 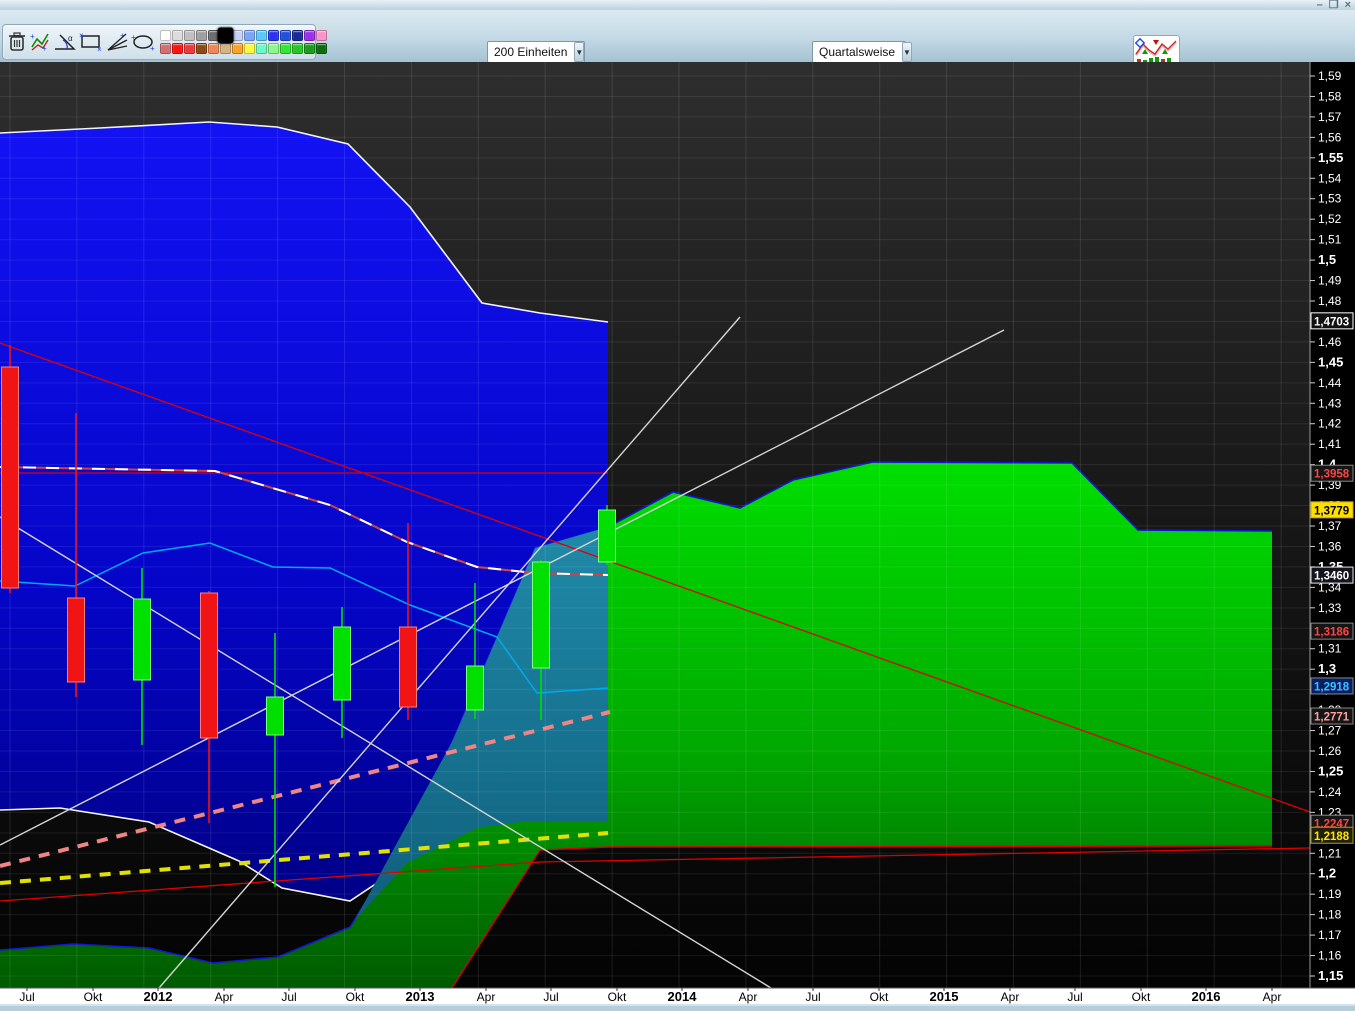 I want to click on price-tick-label: 1,16, so click(x=1330, y=956).